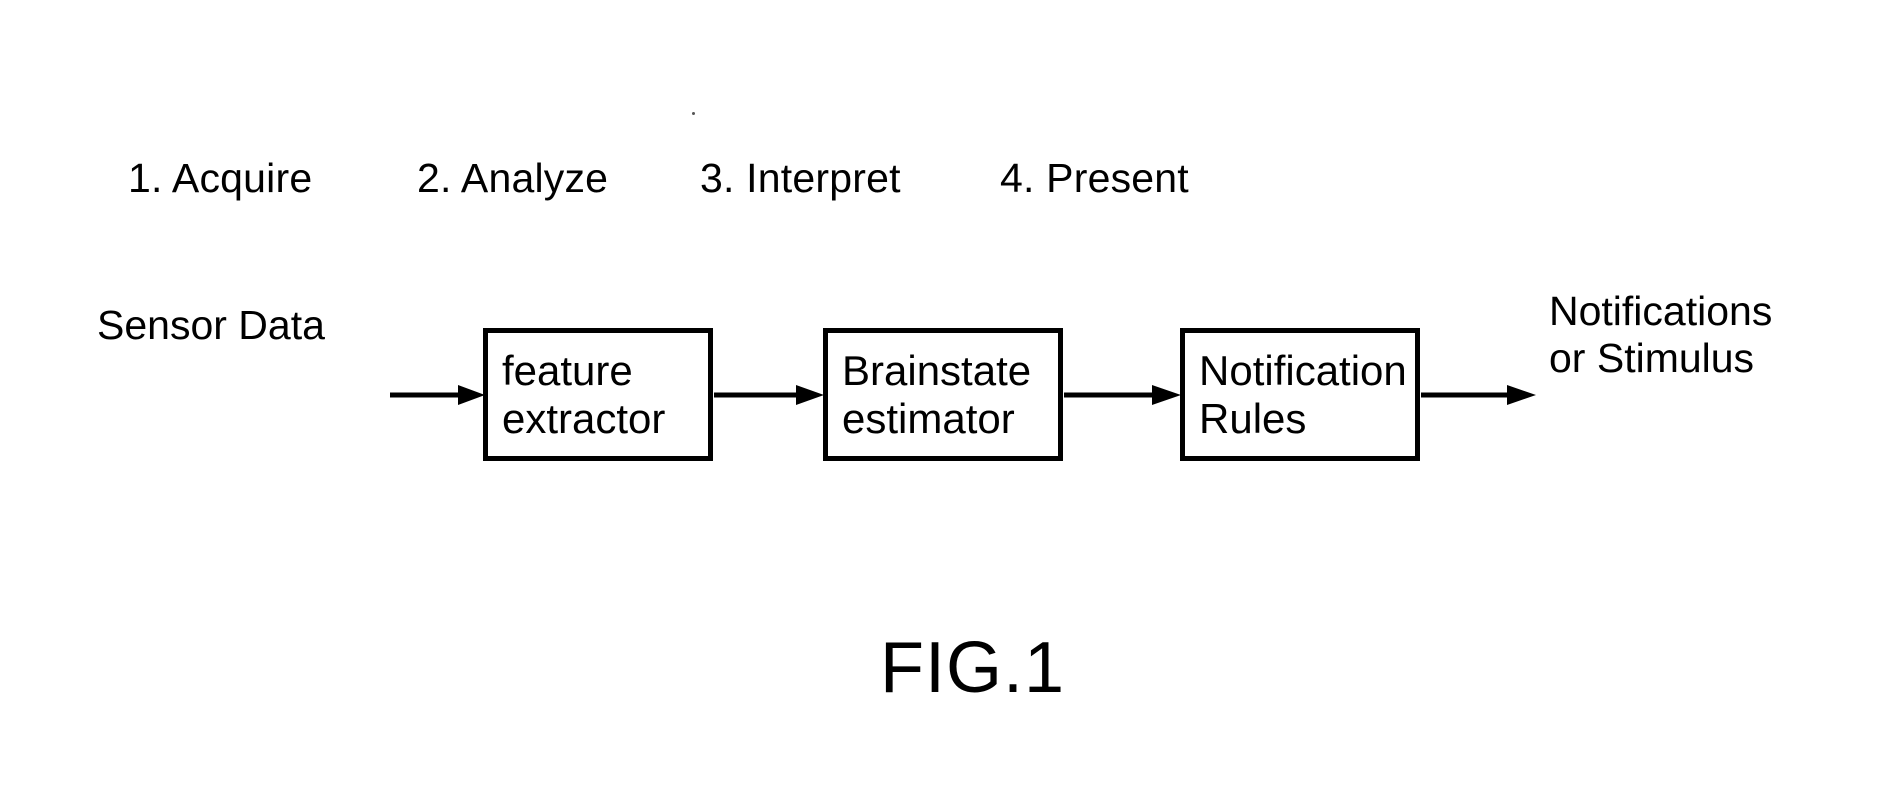 The width and height of the screenshot is (1881, 796). Describe the element at coordinates (800, 178) in the screenshot. I see `stage-label-interpret: 3. Interpret` at that location.